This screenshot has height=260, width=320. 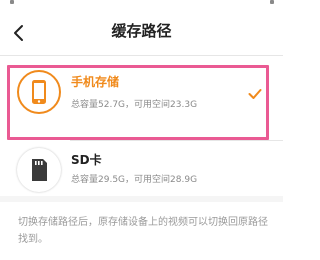 I want to click on status-indicator-left, so click(x=12, y=2).